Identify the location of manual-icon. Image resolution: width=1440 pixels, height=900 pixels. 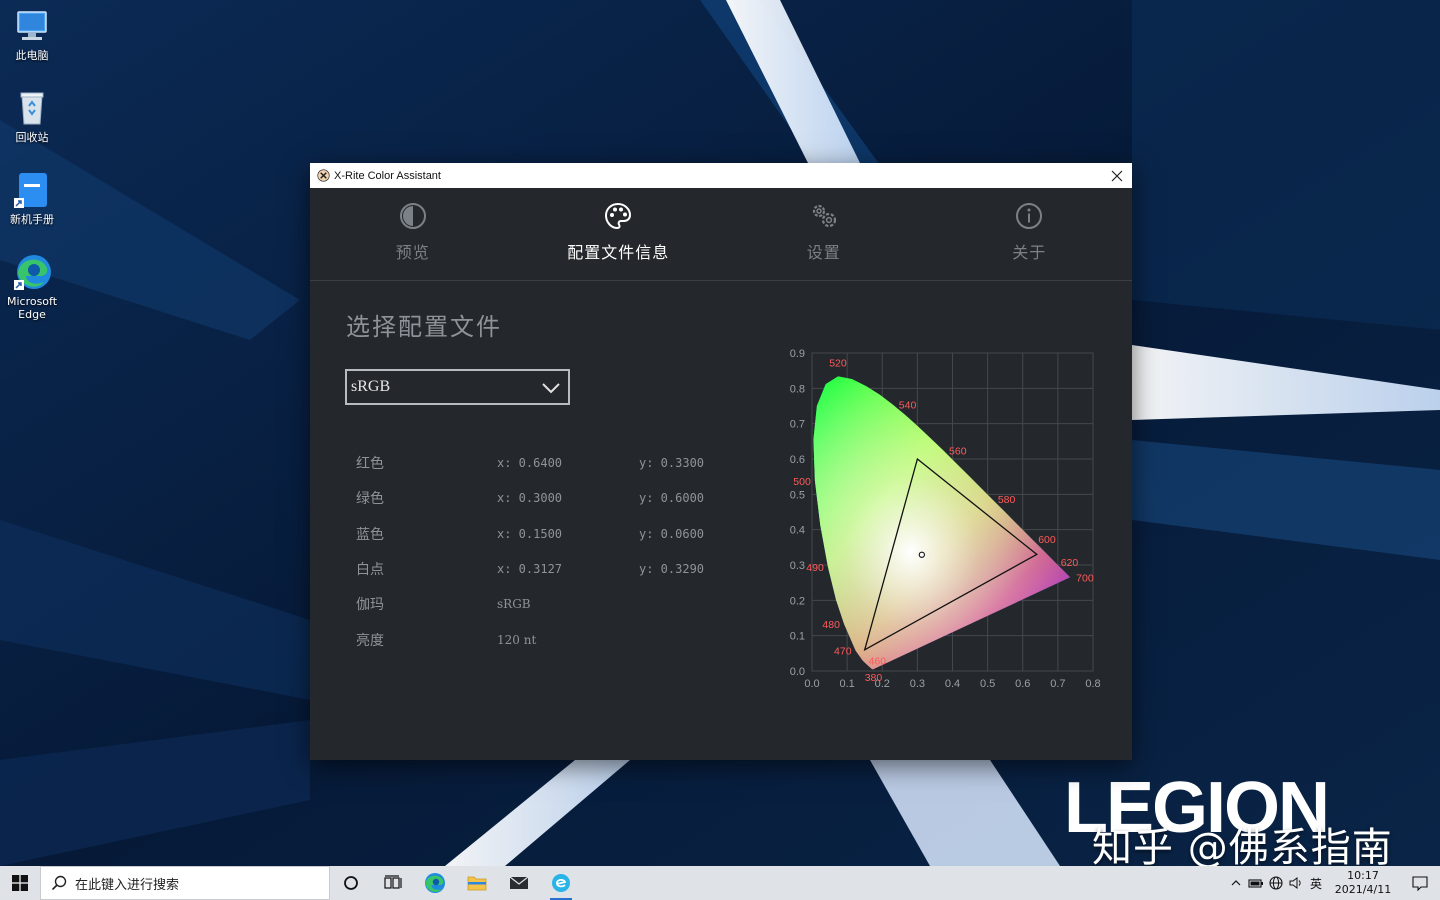
(30, 190).